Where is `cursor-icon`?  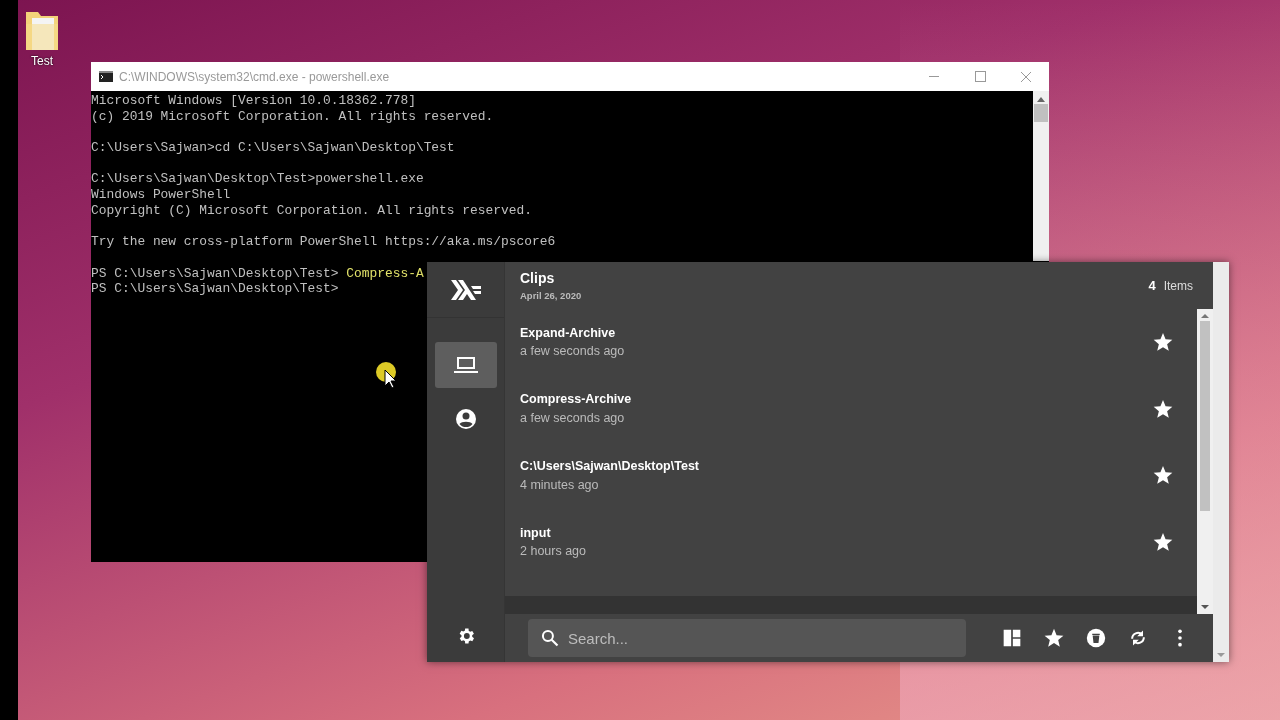
cursor-icon is located at coordinates (387, 376).